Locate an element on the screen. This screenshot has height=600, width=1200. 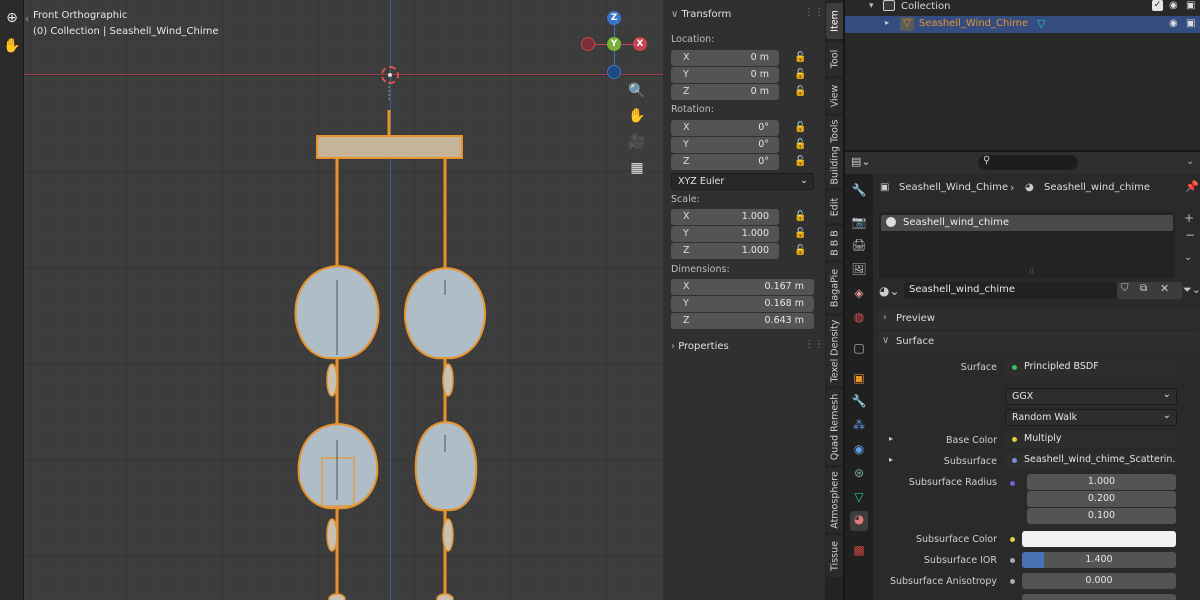
tab-edit: Edit is located at coordinates (835, 207).